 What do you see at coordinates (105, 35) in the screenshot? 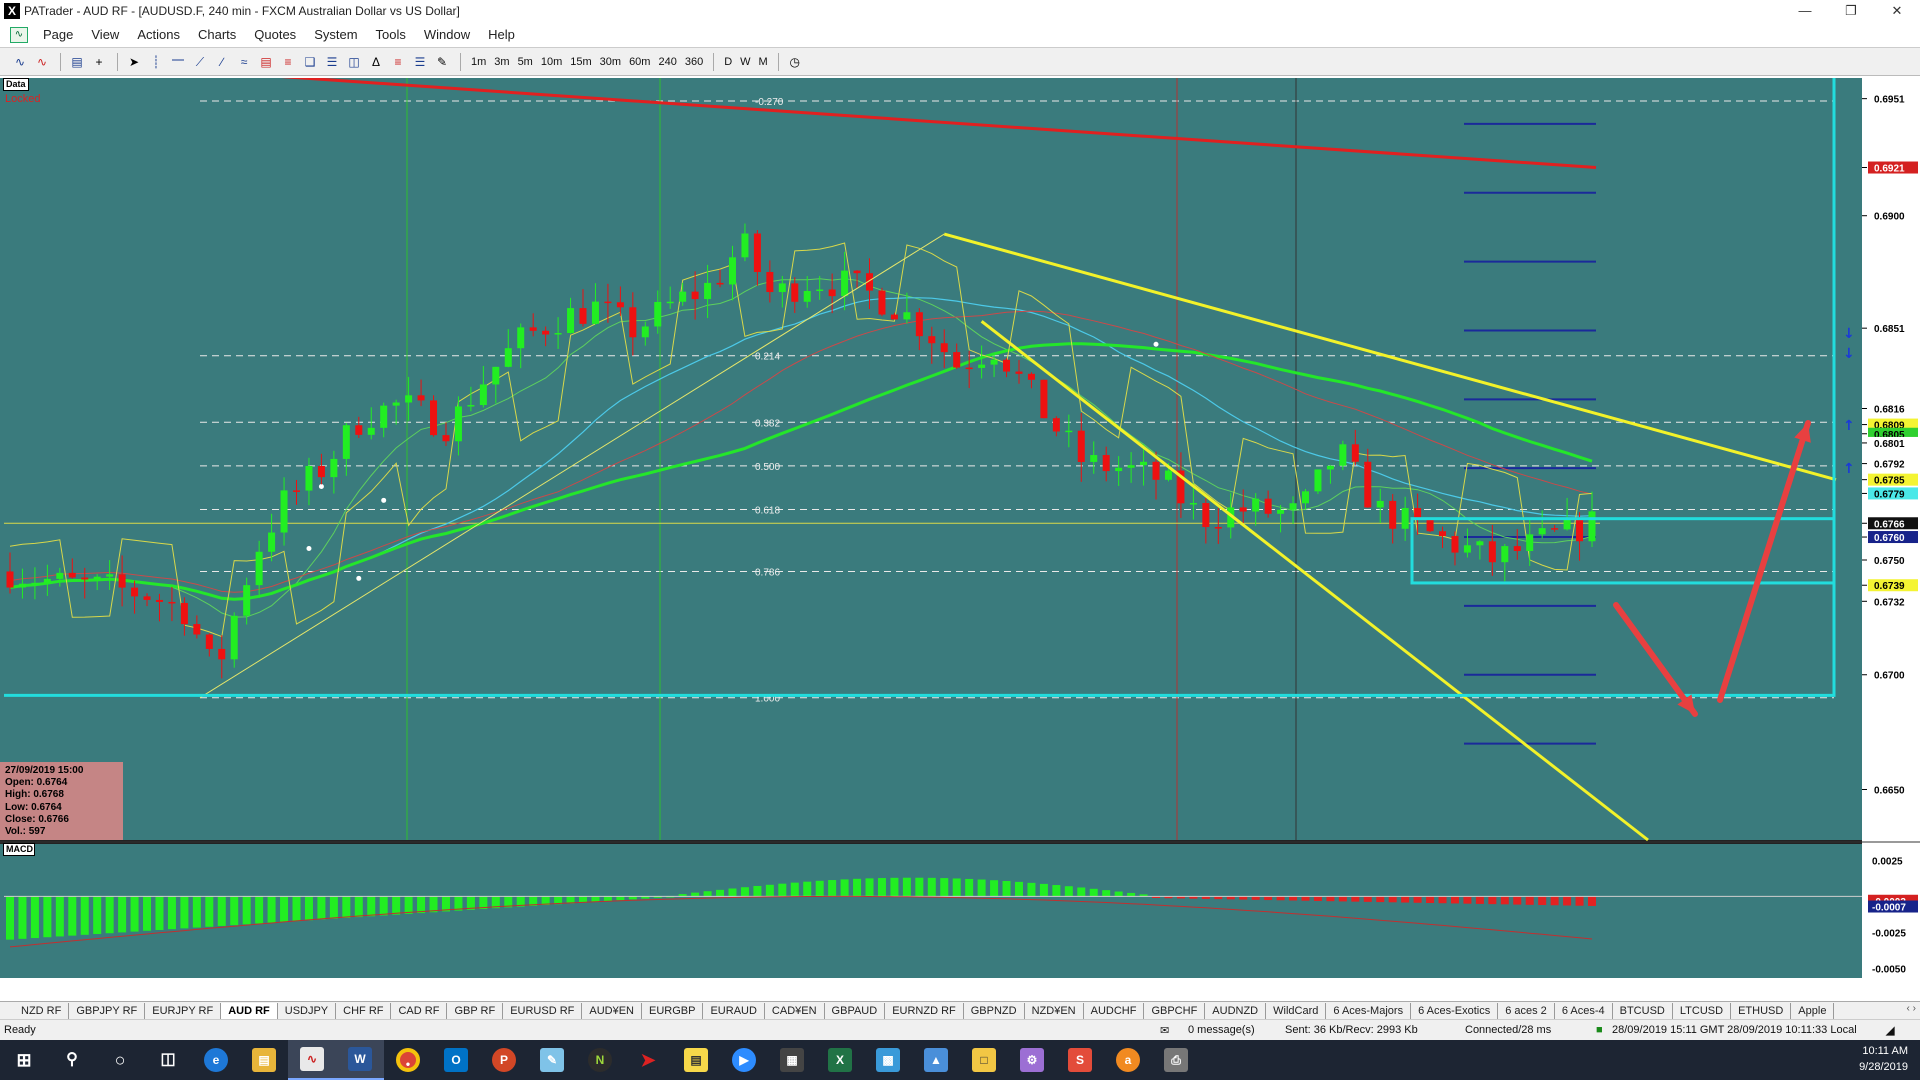
I see `menu-view: View` at bounding box center [105, 35].